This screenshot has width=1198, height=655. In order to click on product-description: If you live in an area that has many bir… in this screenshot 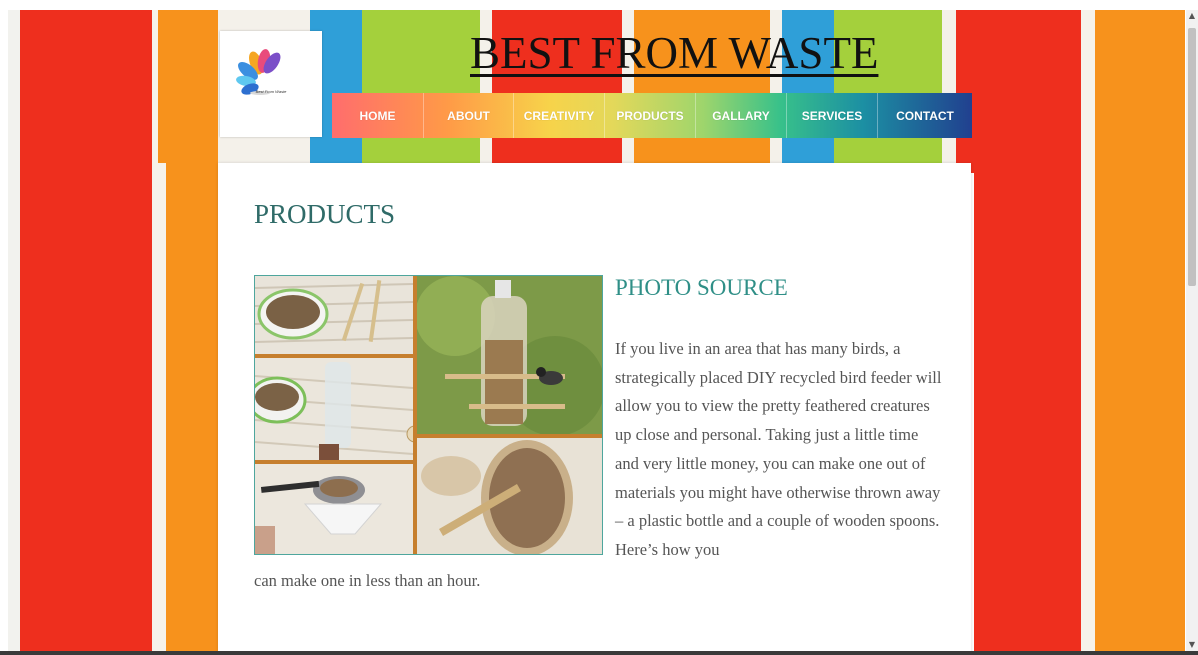, I will do `click(778, 449)`.